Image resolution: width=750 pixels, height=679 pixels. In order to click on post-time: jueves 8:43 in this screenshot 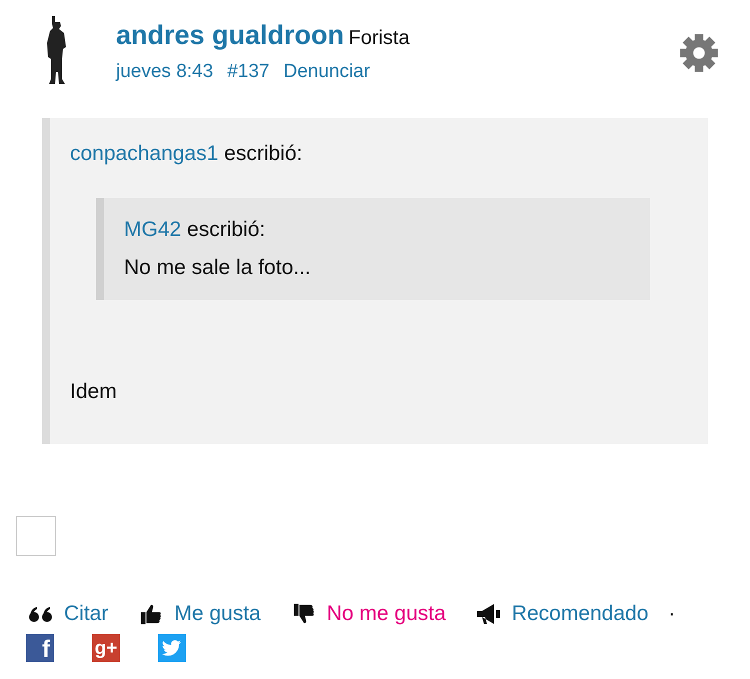, I will do `click(165, 72)`.